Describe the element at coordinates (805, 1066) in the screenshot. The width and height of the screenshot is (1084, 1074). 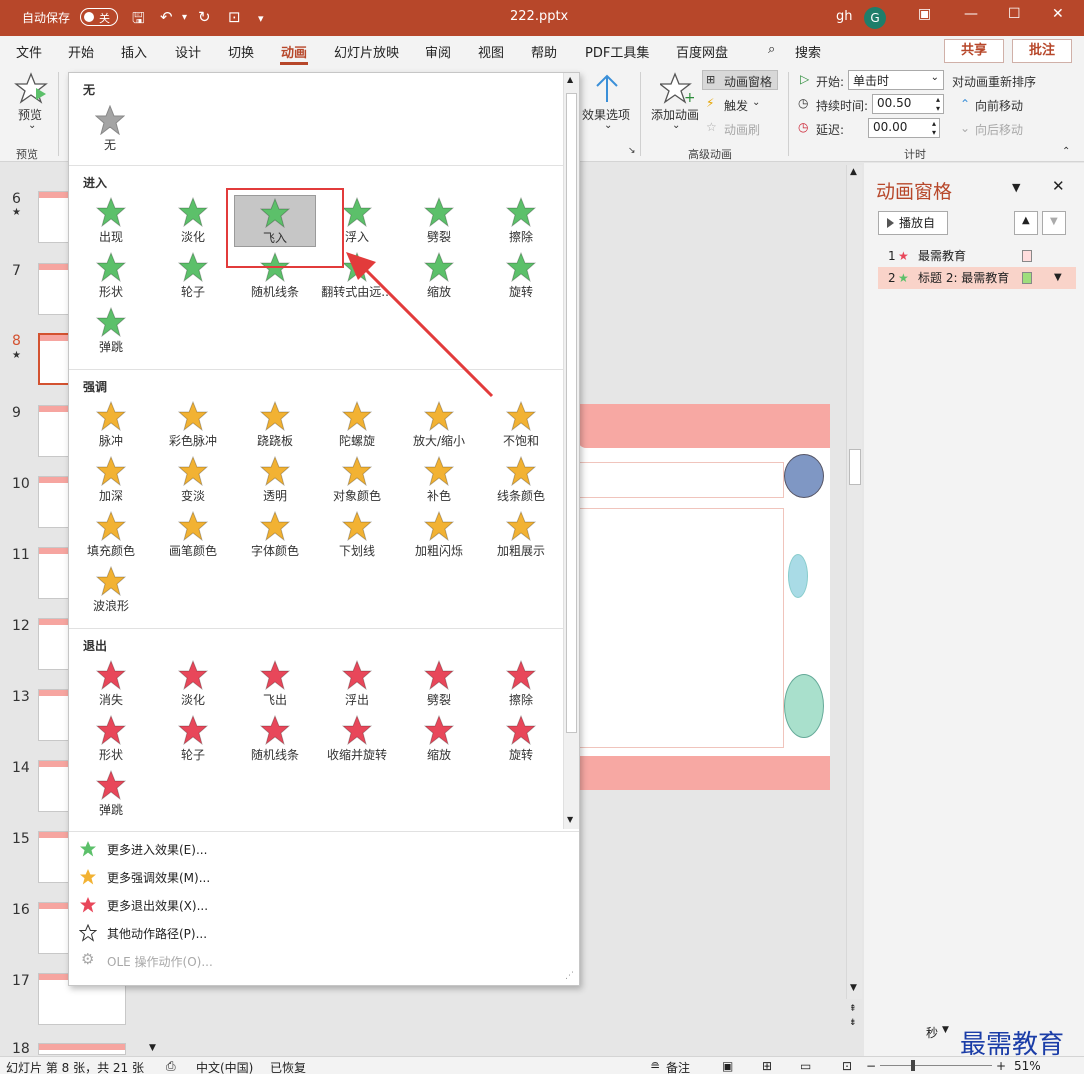
I see `reading-view-icon: ▭` at that location.